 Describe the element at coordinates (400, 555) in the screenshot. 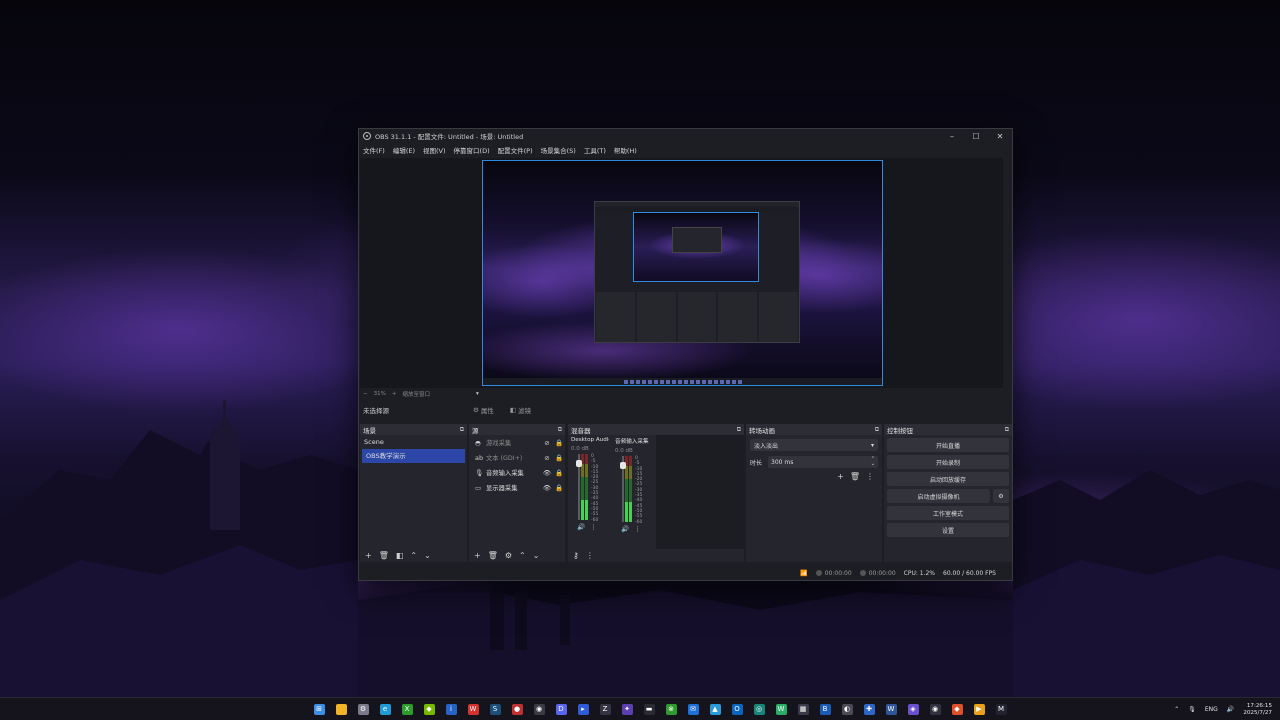

I see `scene-filter-icon: ◧` at that location.